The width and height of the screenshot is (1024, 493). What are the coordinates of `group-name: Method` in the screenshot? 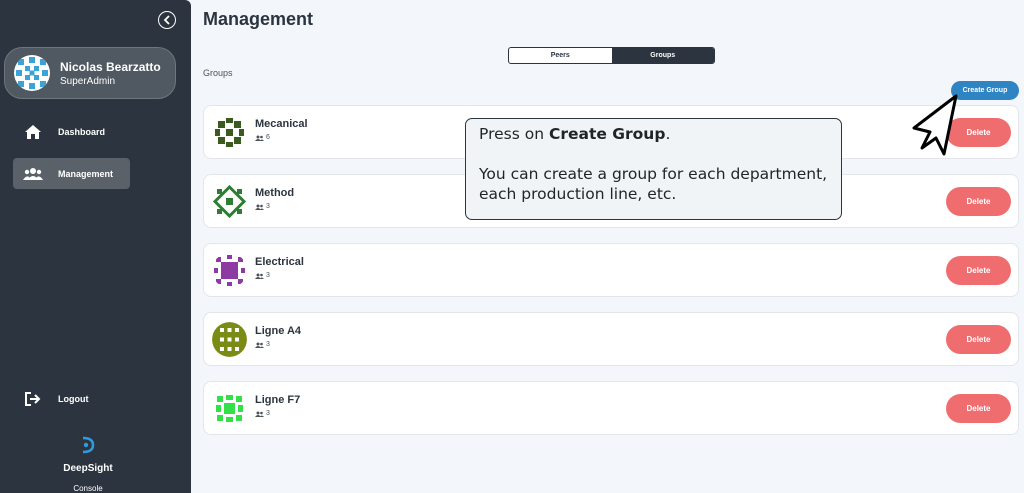 It's located at (275, 193).